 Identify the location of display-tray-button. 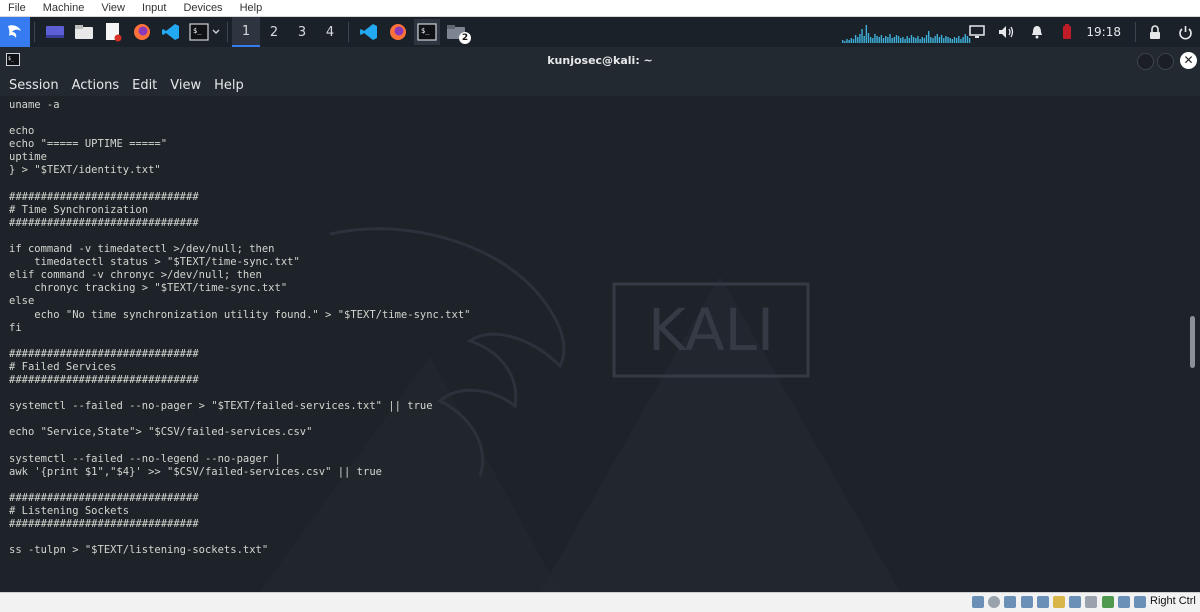
(977, 32).